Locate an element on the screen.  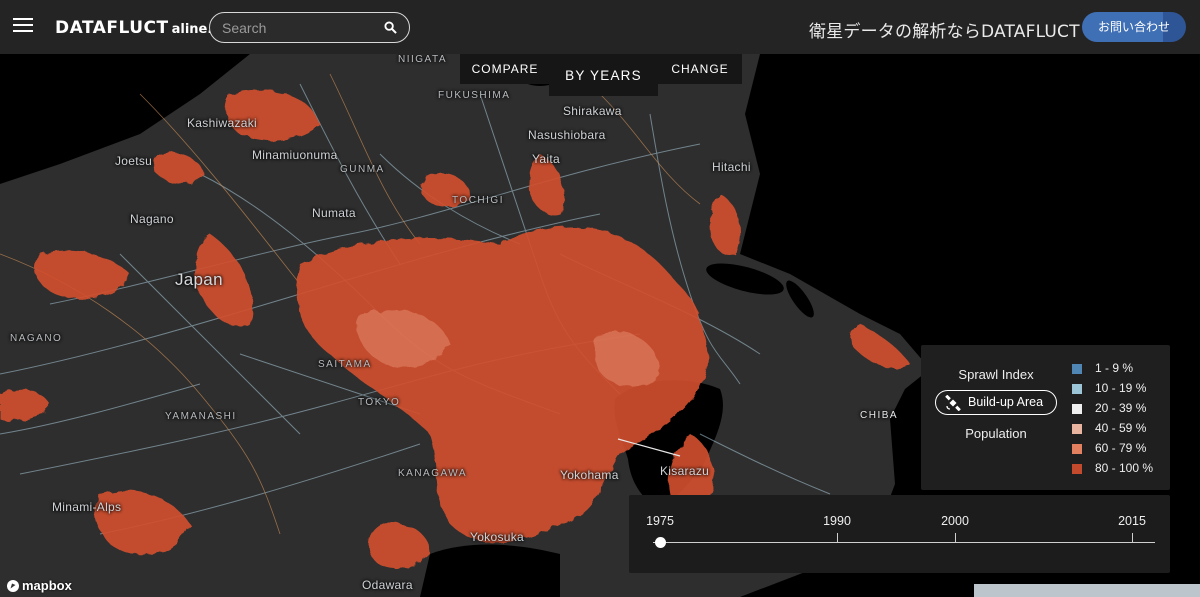
label-chiba: CHIBA is located at coordinates (879, 415).